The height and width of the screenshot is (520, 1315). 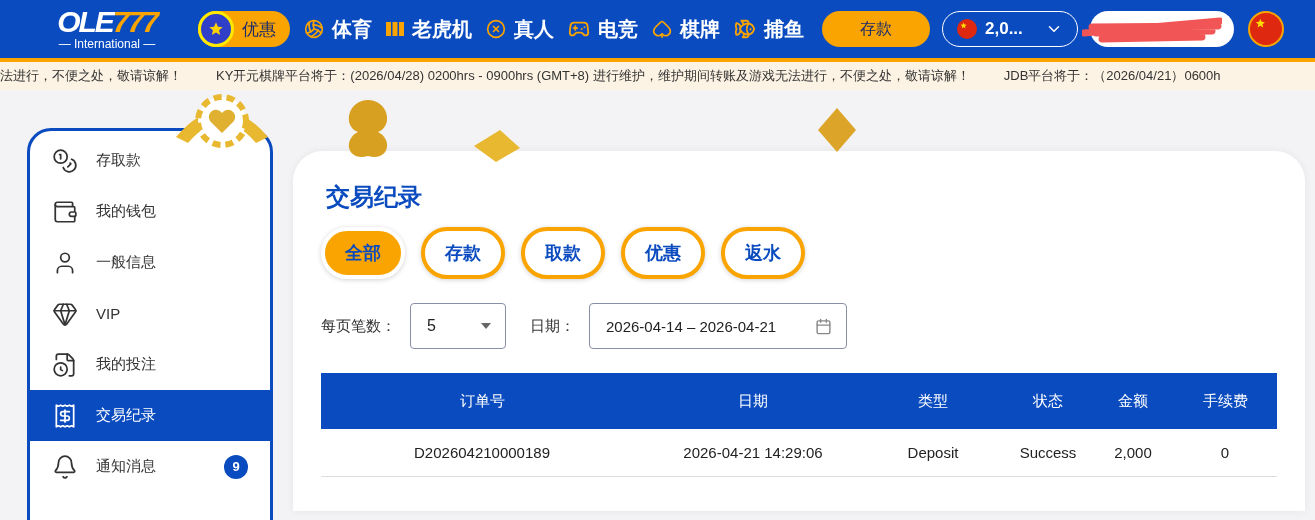 What do you see at coordinates (718, 326) in the screenshot?
I see `date-range-field: 2026-04-14 – 2026-04-21` at bounding box center [718, 326].